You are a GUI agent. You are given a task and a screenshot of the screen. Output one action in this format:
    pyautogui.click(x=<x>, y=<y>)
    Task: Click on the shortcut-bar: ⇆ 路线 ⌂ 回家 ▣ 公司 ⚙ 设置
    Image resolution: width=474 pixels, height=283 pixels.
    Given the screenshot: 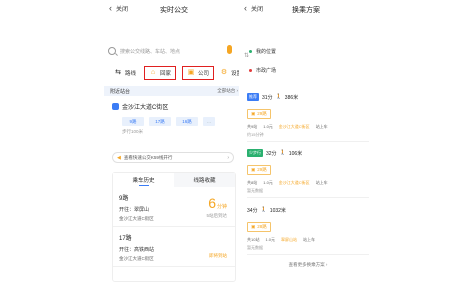 What is the action you would take?
    pyautogui.click(x=178, y=73)
    